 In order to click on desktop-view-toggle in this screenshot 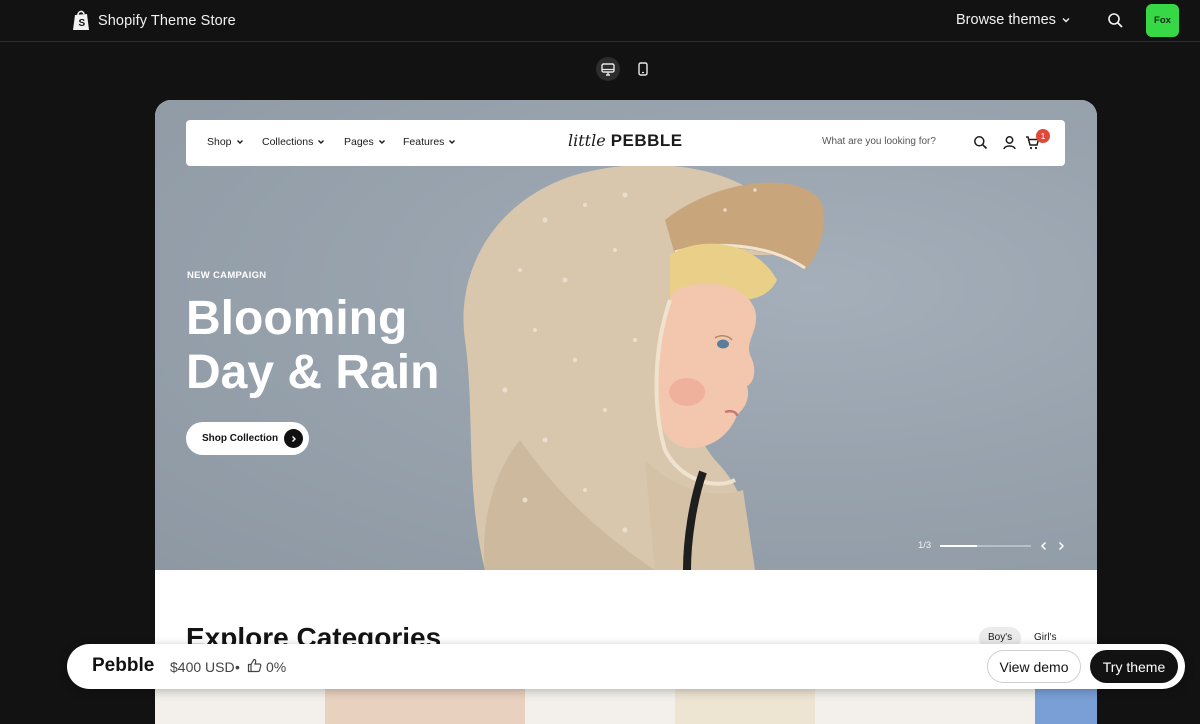, I will do `click(608, 69)`.